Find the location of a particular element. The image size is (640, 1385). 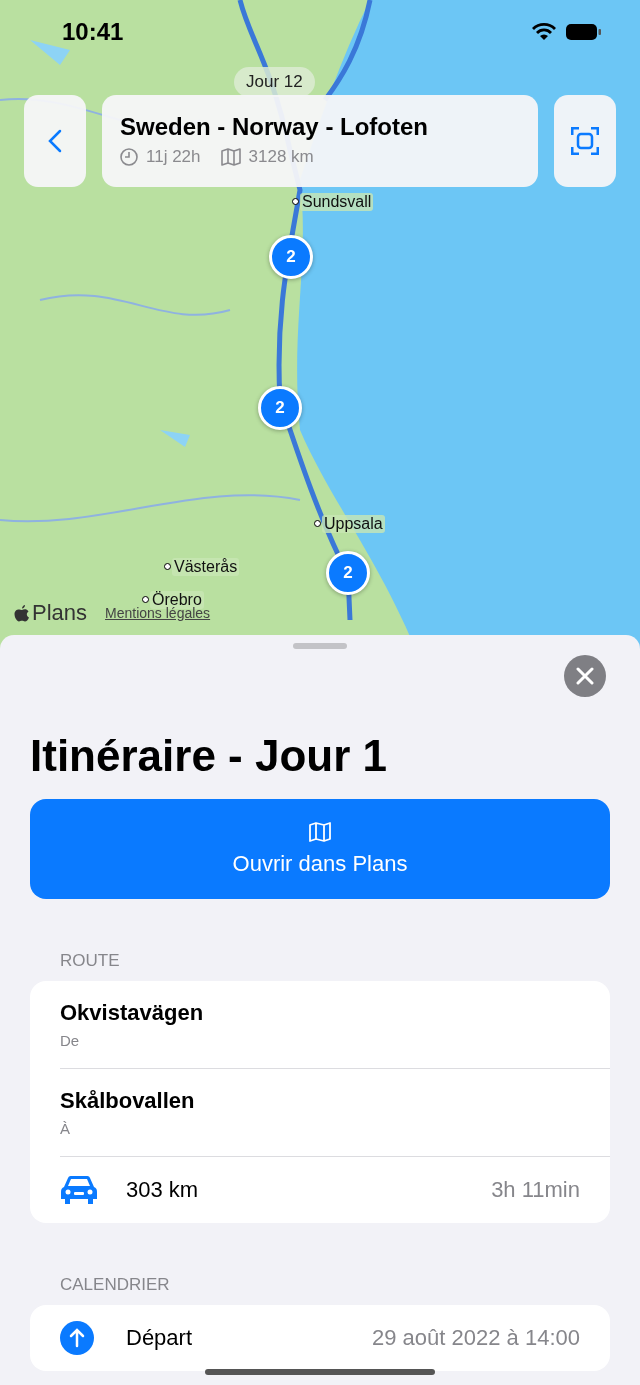

section-header: CALENDRIER is located at coordinates (115, 1285).